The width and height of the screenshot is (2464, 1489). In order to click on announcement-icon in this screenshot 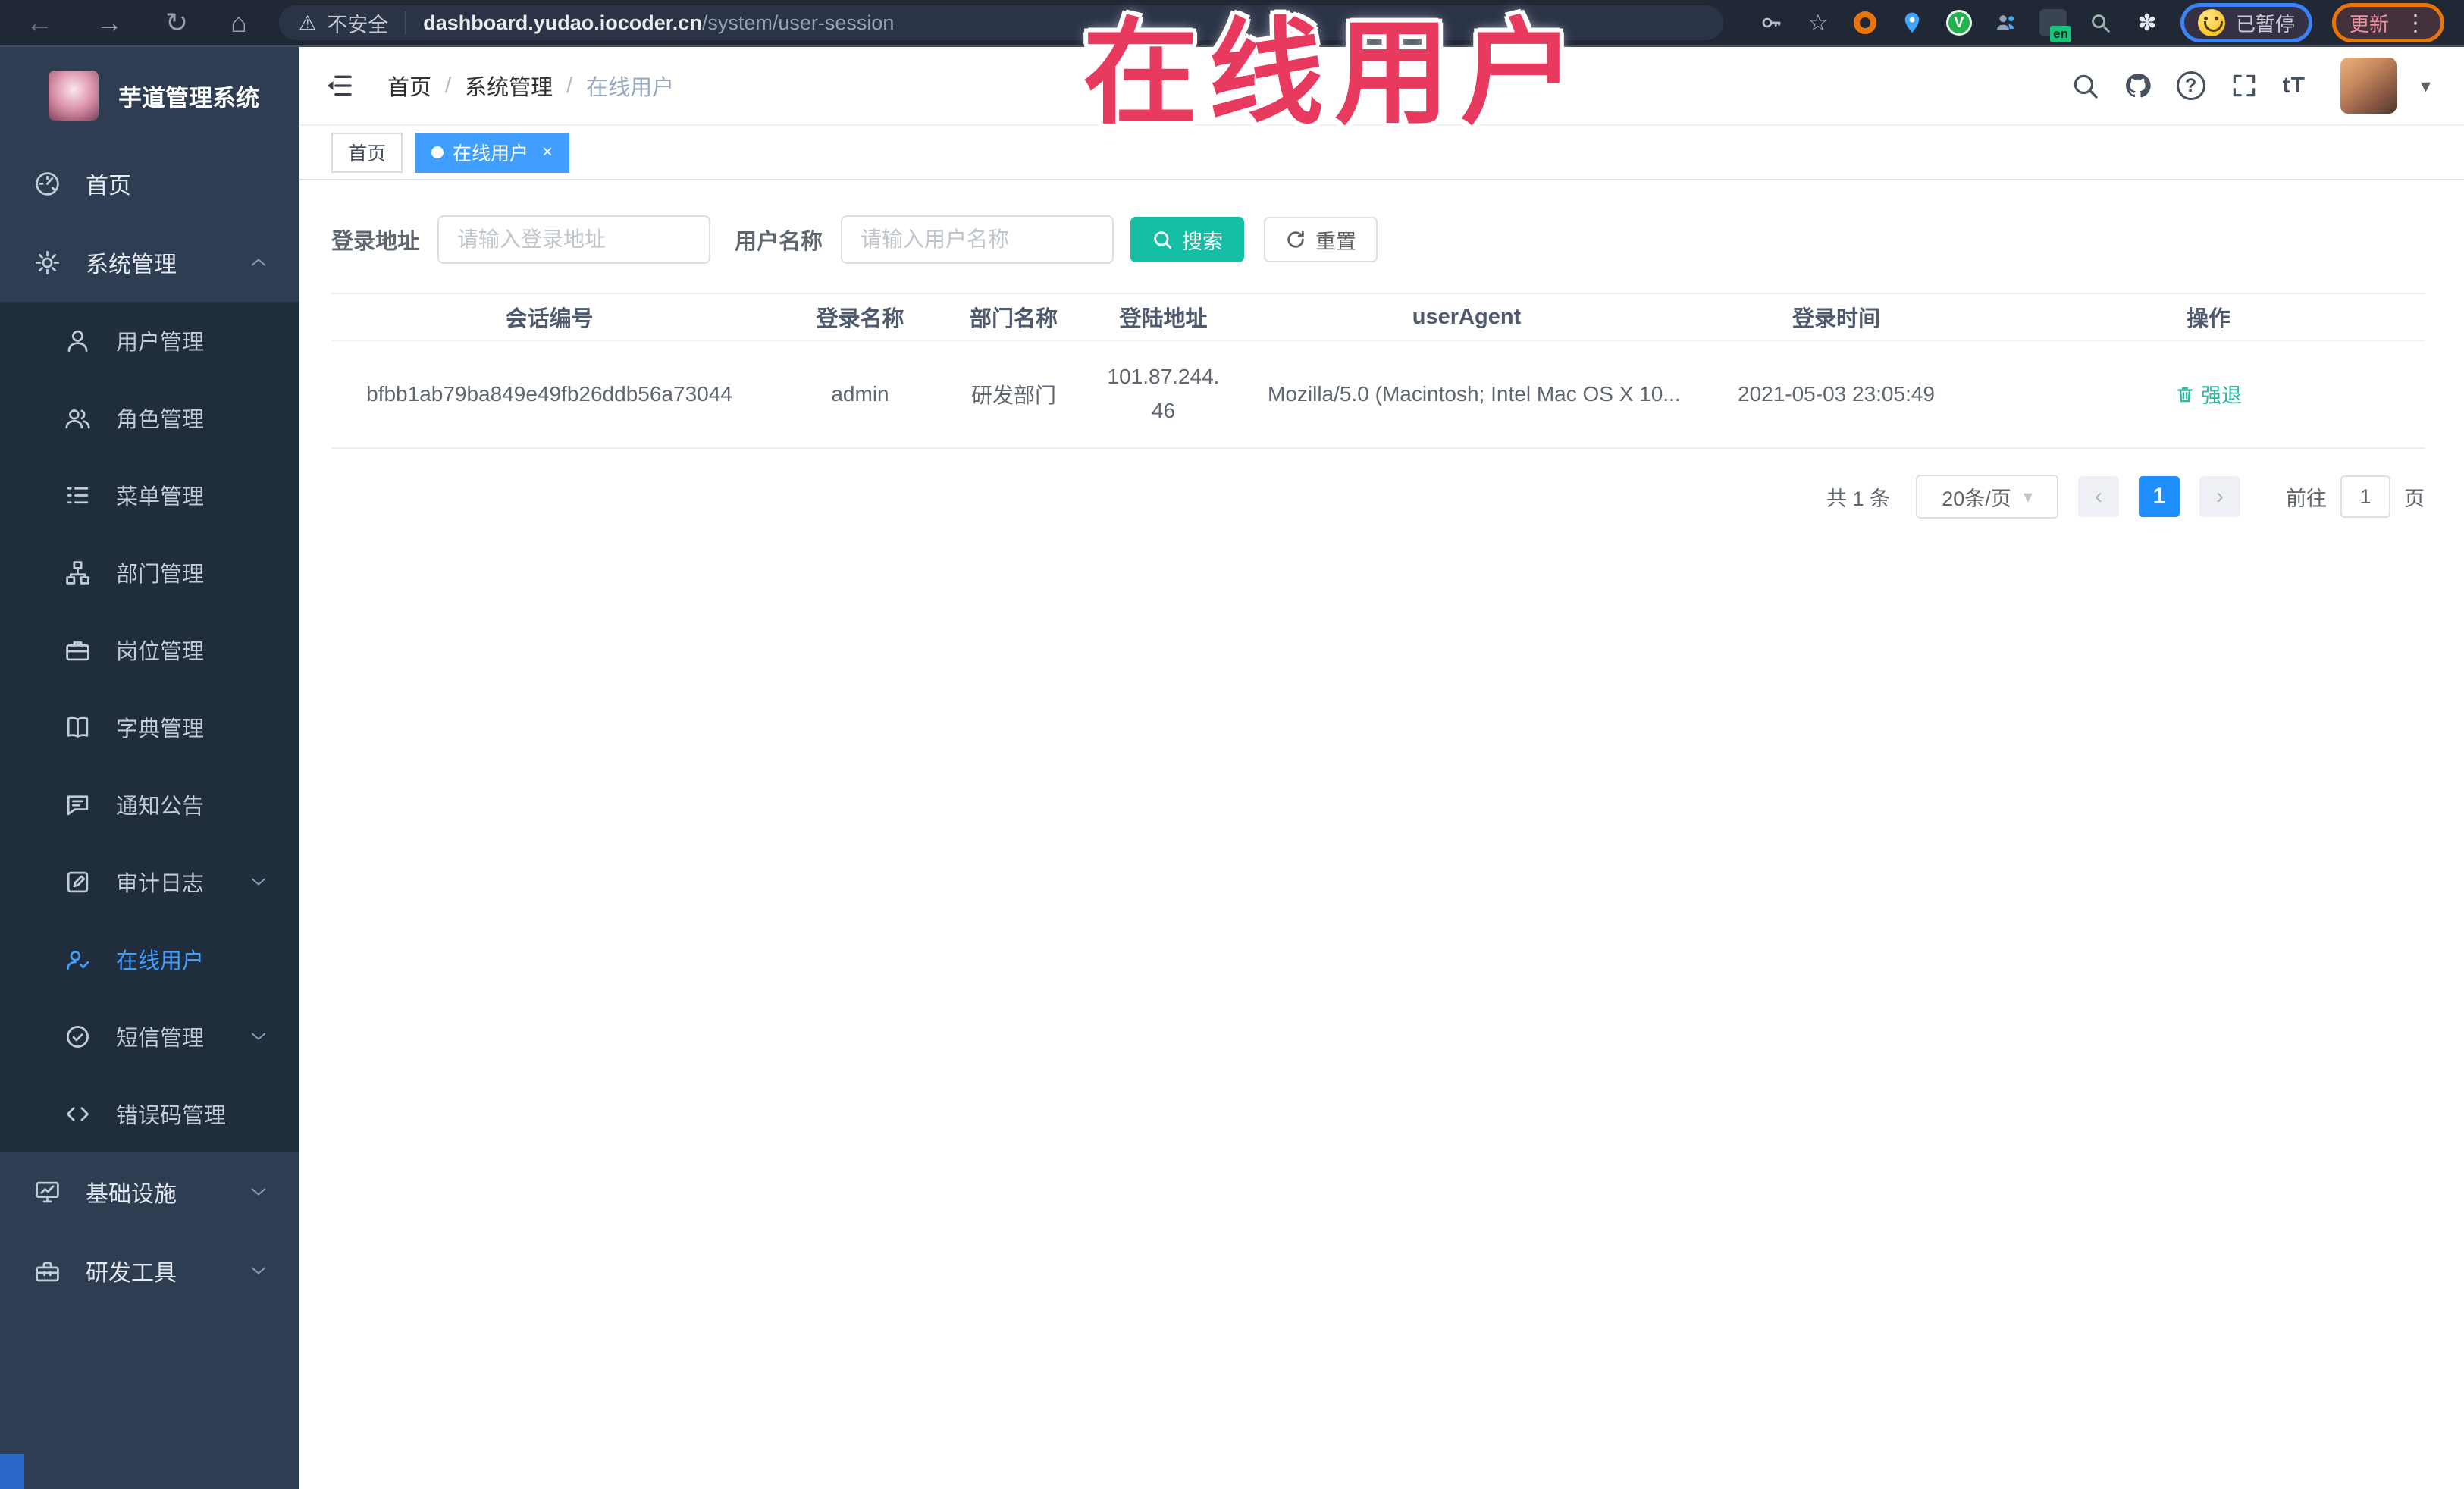, I will do `click(78, 805)`.